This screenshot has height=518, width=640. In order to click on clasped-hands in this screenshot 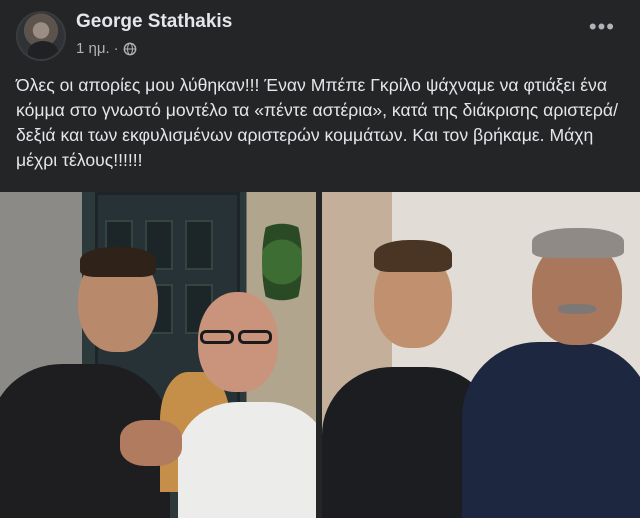, I will do `click(151, 443)`.